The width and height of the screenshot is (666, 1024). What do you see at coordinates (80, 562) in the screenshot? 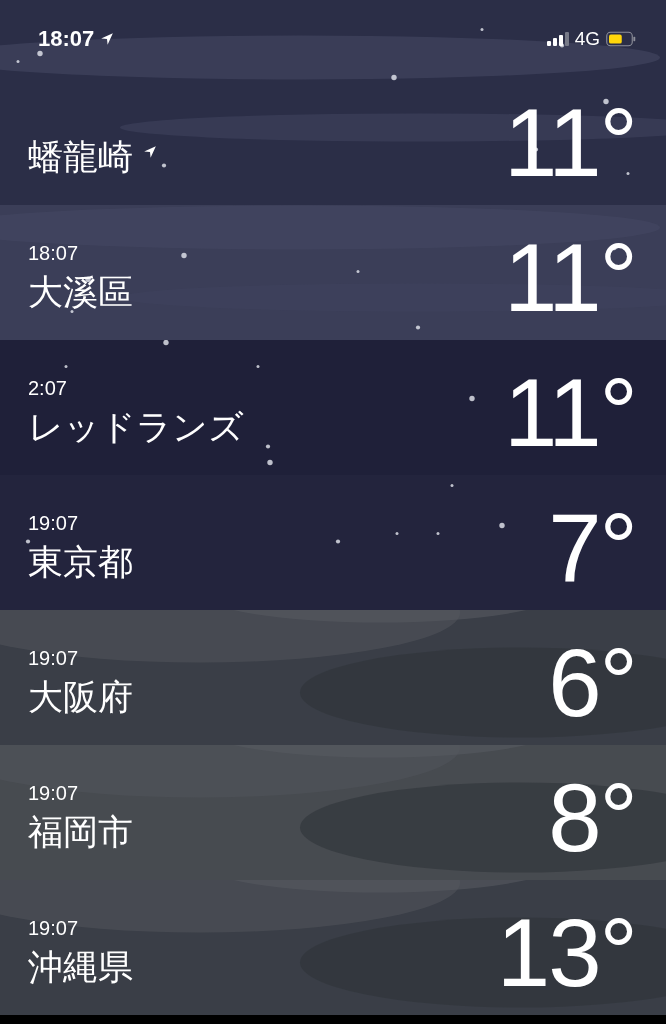
I see `city-name: 東京都` at bounding box center [80, 562].